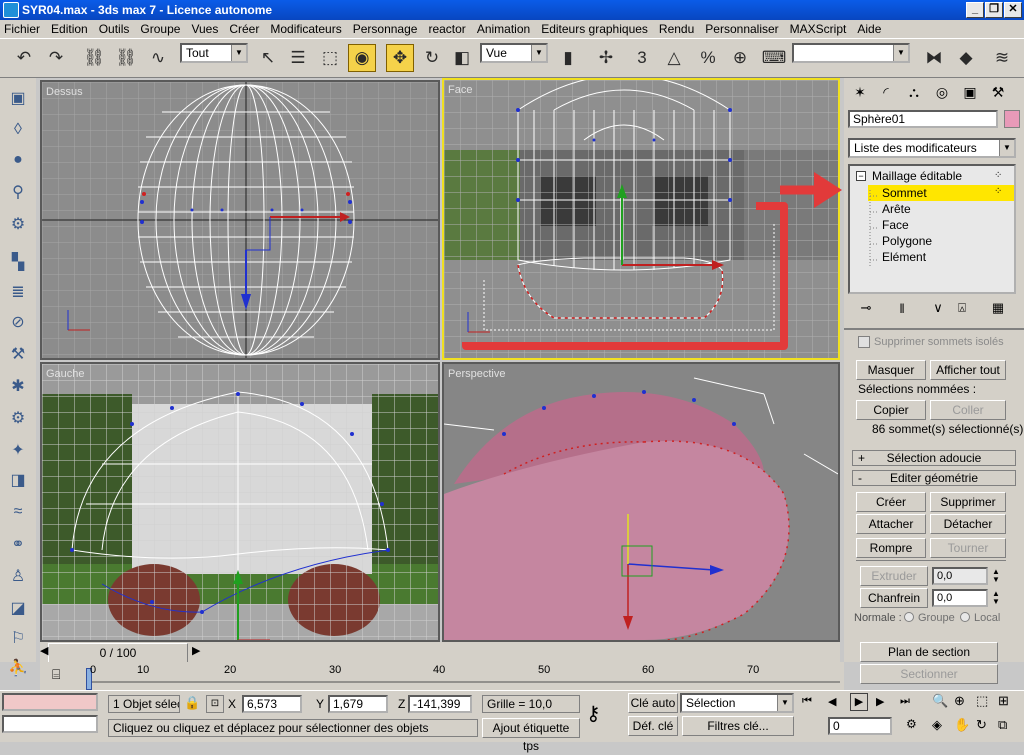 Image resolution: width=1024 pixels, height=755 pixels. I want to click on turn-button: Tourner, so click(968, 548).